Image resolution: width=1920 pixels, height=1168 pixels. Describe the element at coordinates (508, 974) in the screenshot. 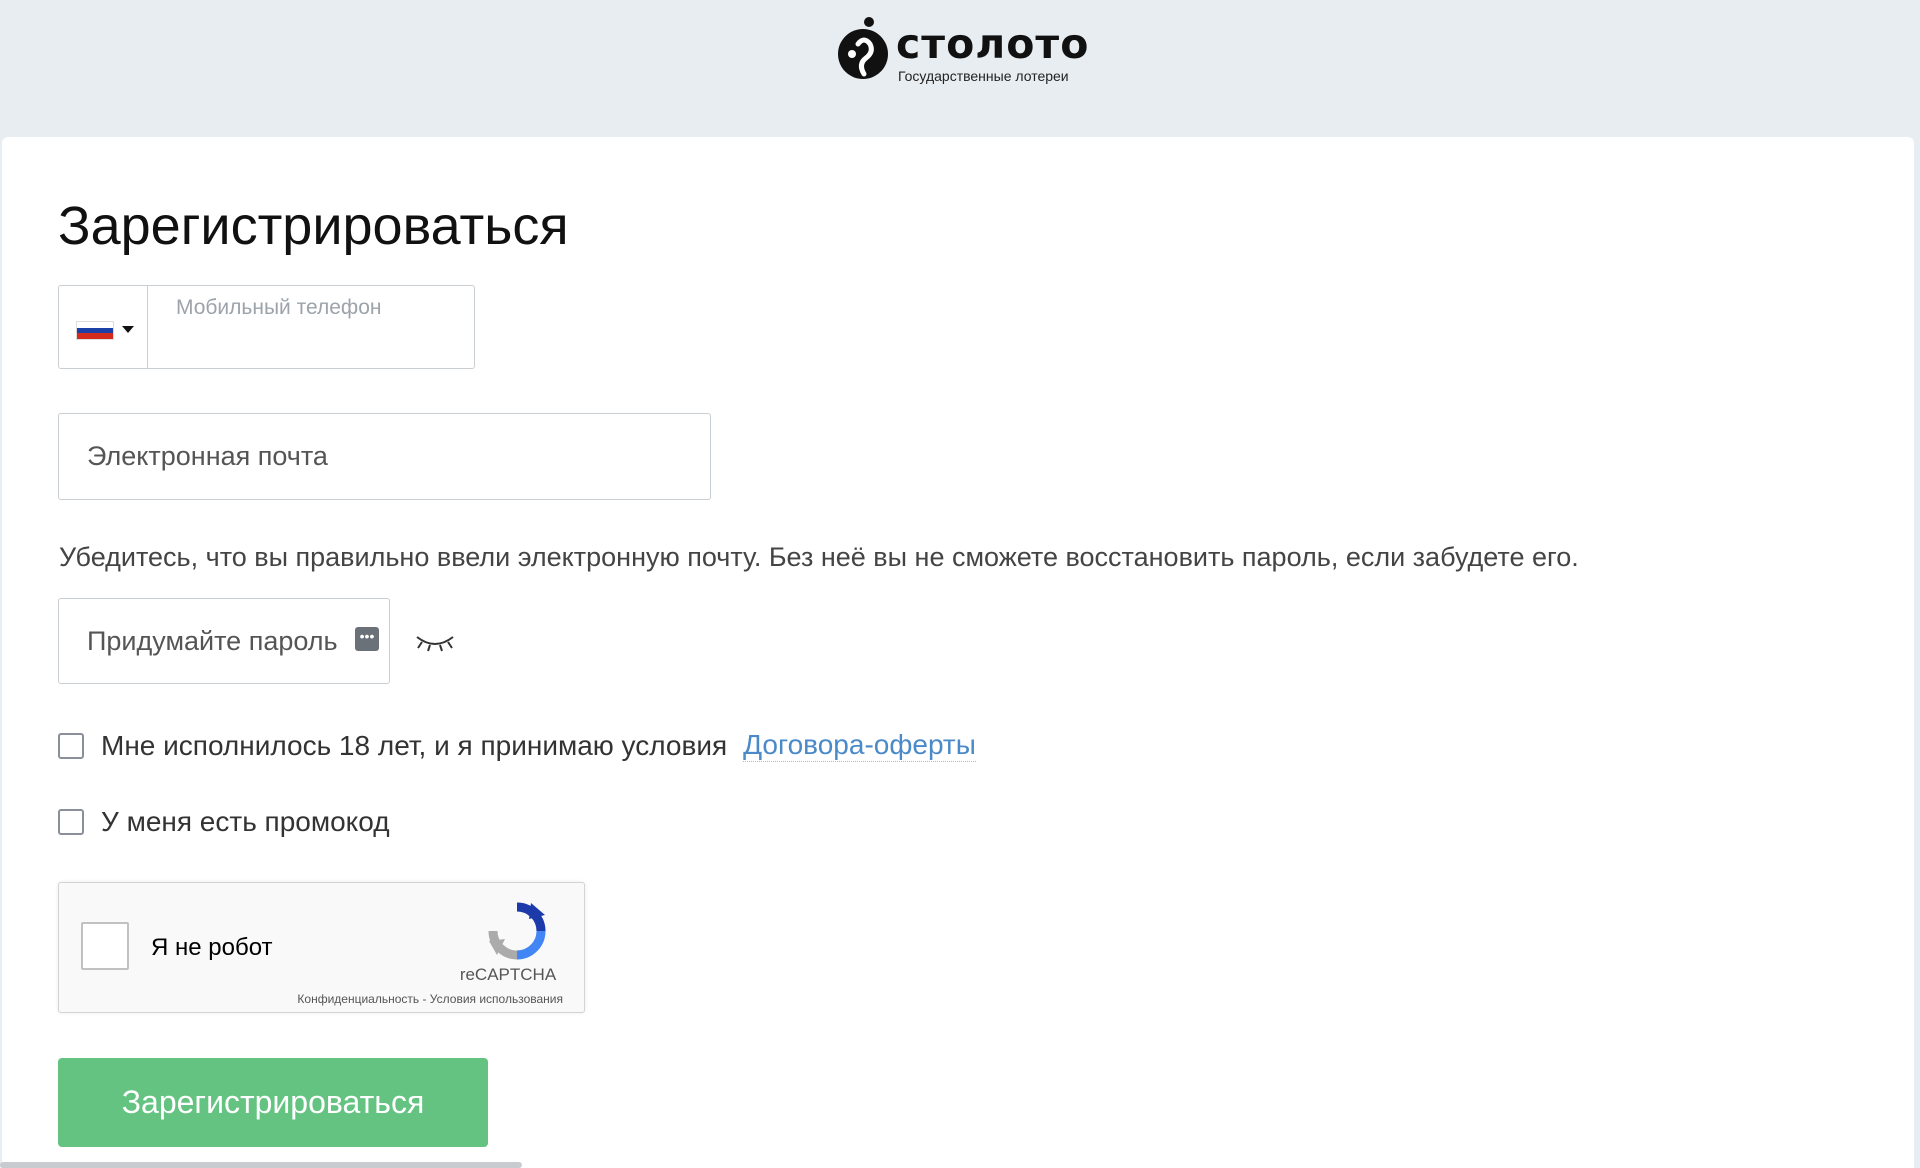

I see `recaptcha-brand: reCAPTCHA` at that location.